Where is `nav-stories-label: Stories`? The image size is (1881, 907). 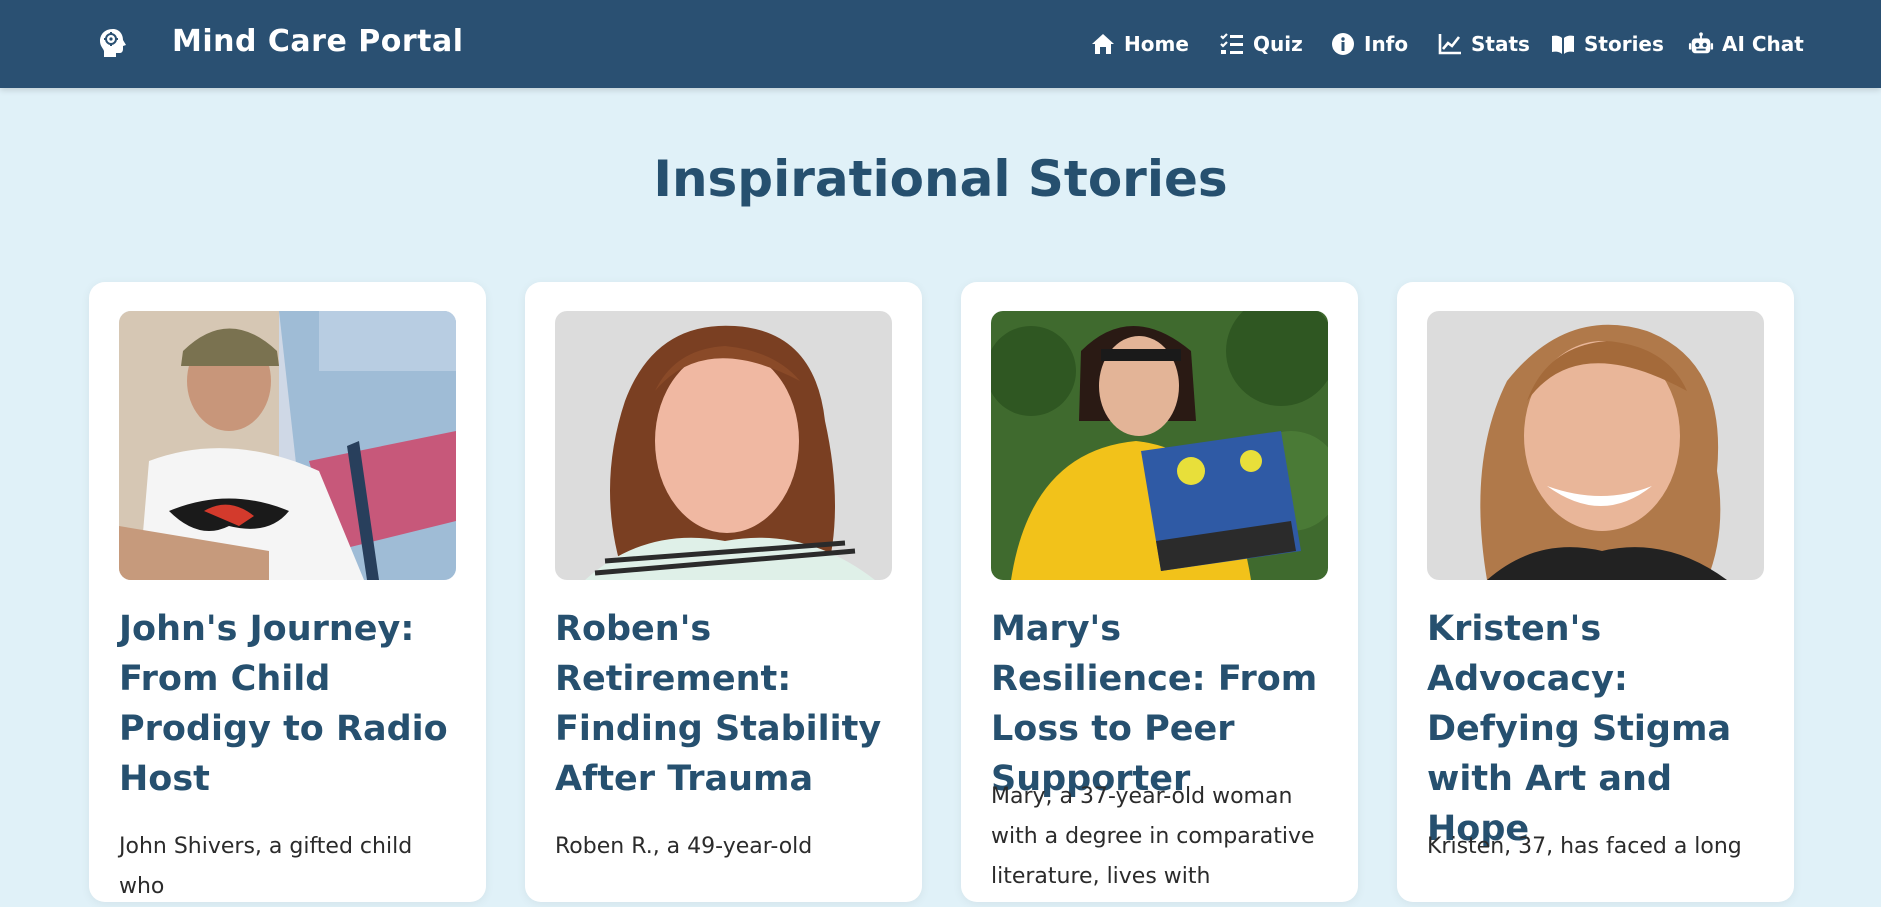
nav-stories-label: Stories is located at coordinates (1624, 44).